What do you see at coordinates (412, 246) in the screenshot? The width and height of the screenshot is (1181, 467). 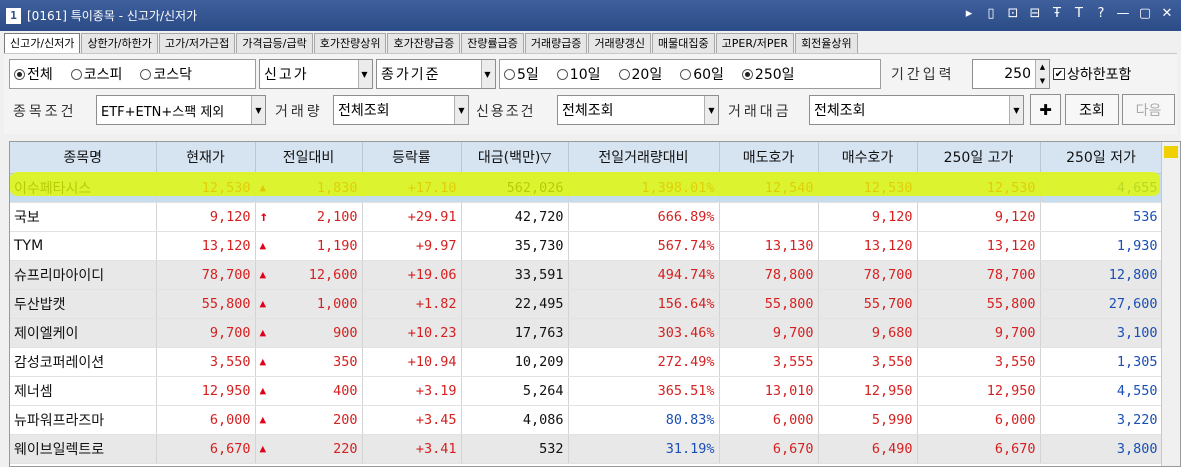 I see `cell-rate: +9.97` at bounding box center [412, 246].